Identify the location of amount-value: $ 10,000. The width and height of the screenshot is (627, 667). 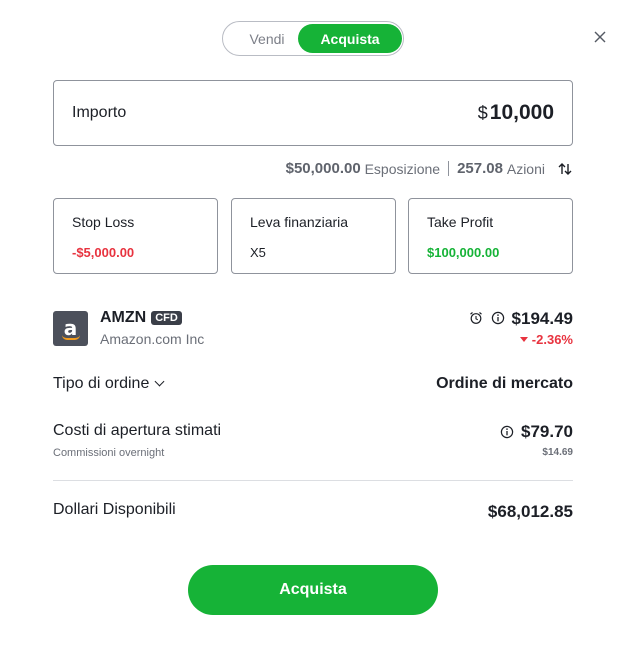
(516, 113).